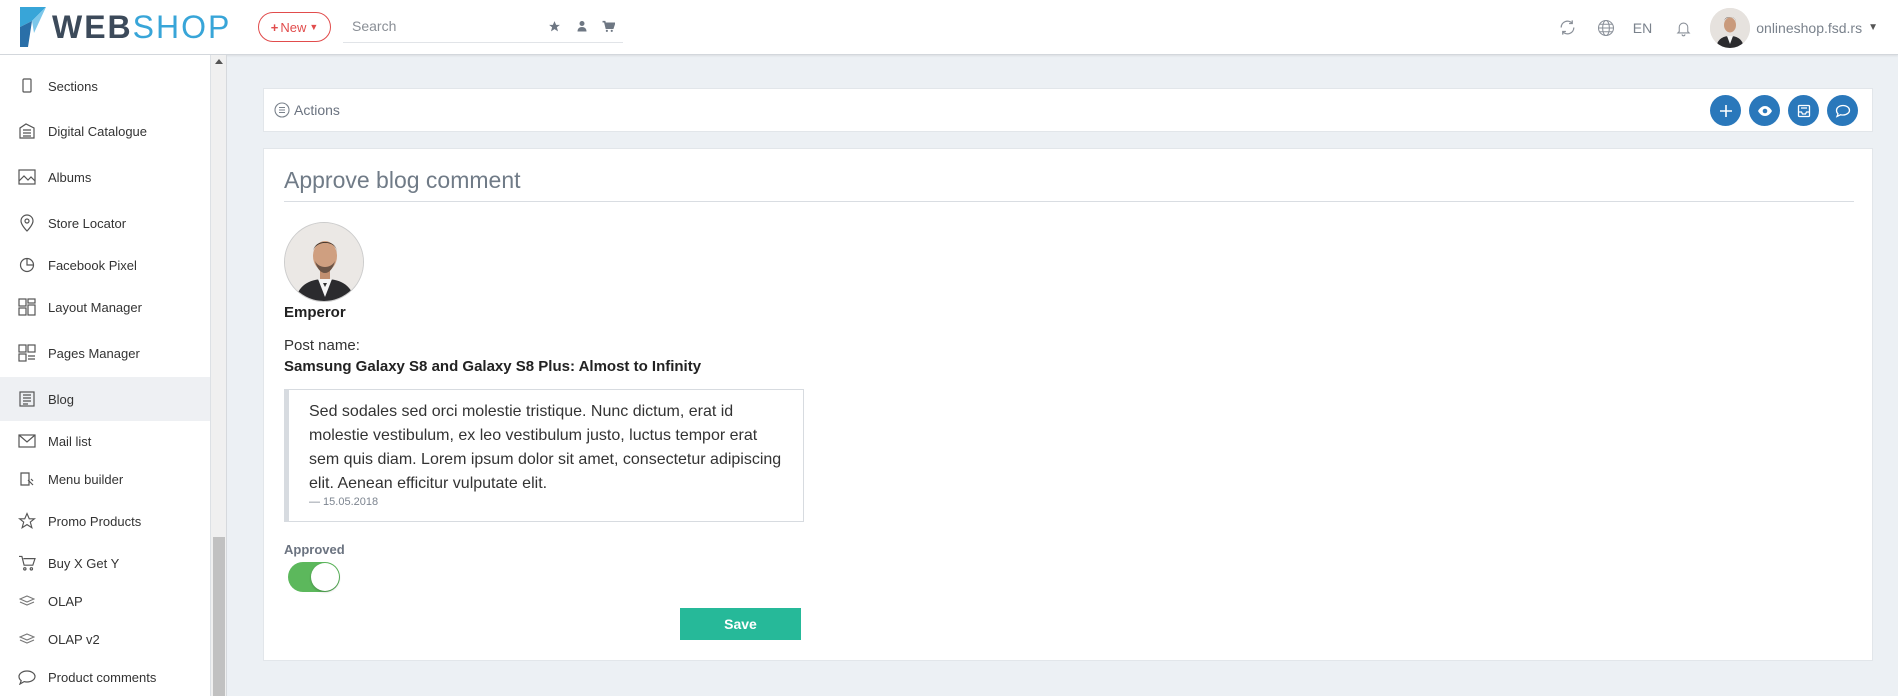 The image size is (1898, 696). What do you see at coordinates (1683, 28) in the screenshot?
I see `bell-icon` at bounding box center [1683, 28].